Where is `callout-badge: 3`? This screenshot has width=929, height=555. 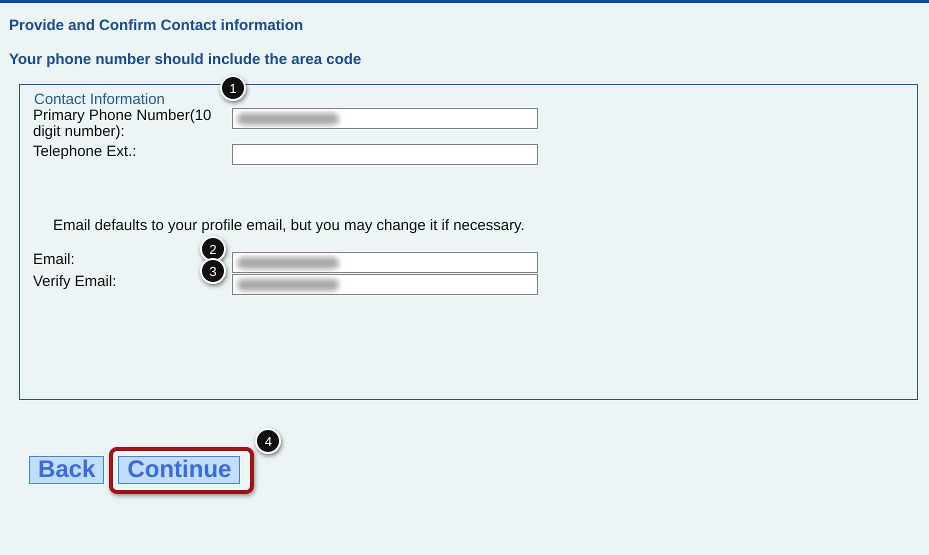
callout-badge: 3 is located at coordinates (213, 271).